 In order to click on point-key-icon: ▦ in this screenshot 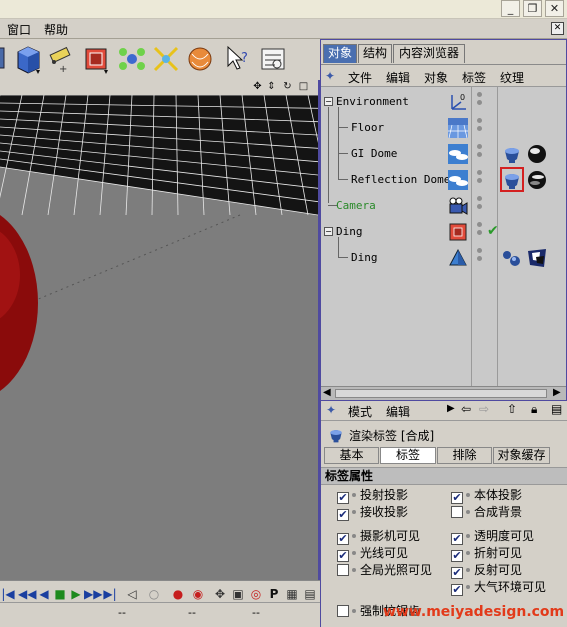, I will do `click(292, 594)`.